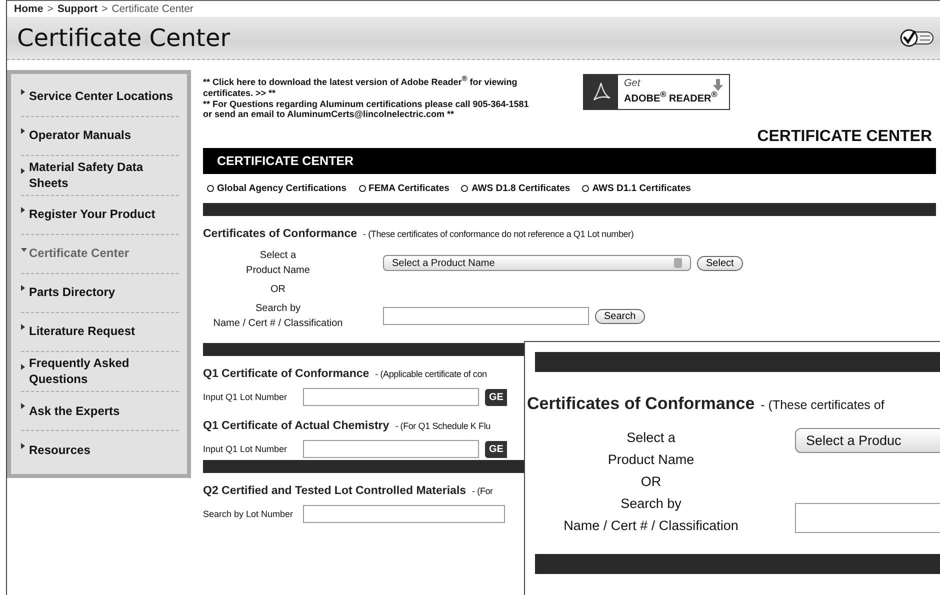  What do you see at coordinates (153, 9) in the screenshot?
I see `breadcrumb-current-page: Certificate Center` at bounding box center [153, 9].